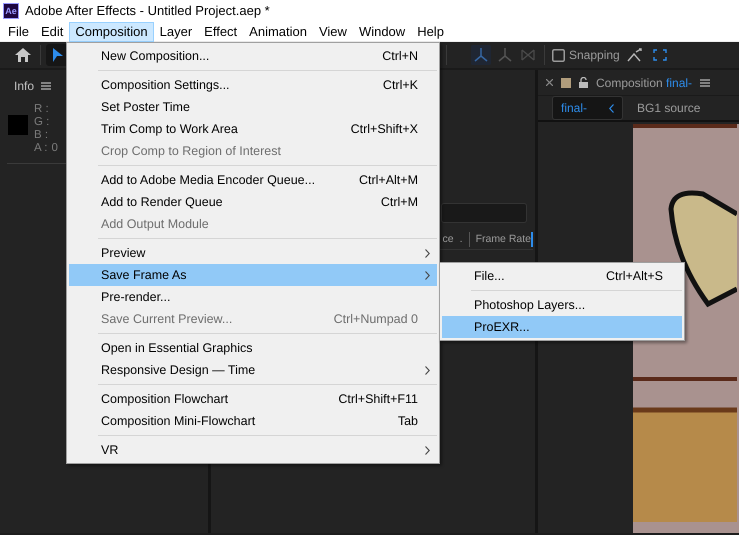  I want to click on column-header: ce, so click(448, 240).